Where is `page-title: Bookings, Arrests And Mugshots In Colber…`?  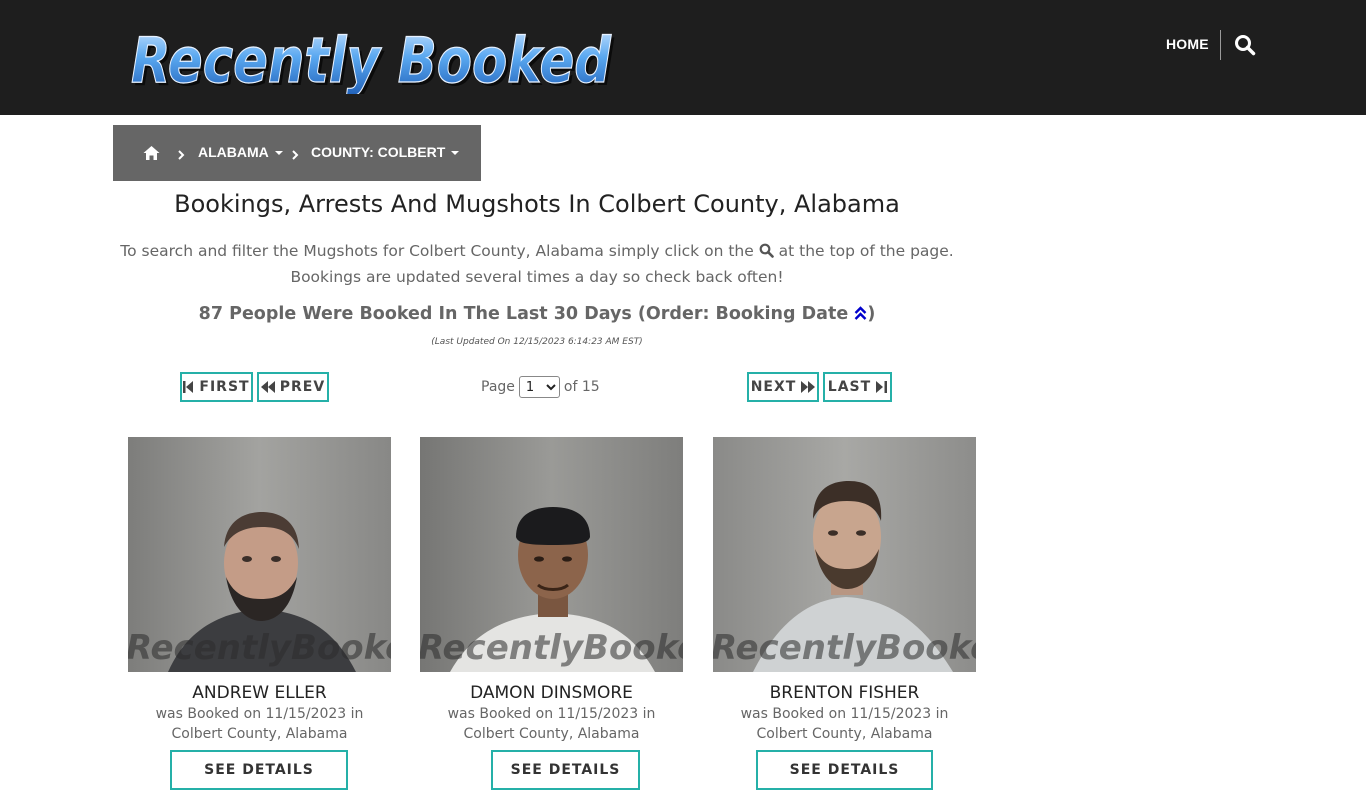
page-title: Bookings, Arrests And Mugshots In Colber… is located at coordinates (537, 204).